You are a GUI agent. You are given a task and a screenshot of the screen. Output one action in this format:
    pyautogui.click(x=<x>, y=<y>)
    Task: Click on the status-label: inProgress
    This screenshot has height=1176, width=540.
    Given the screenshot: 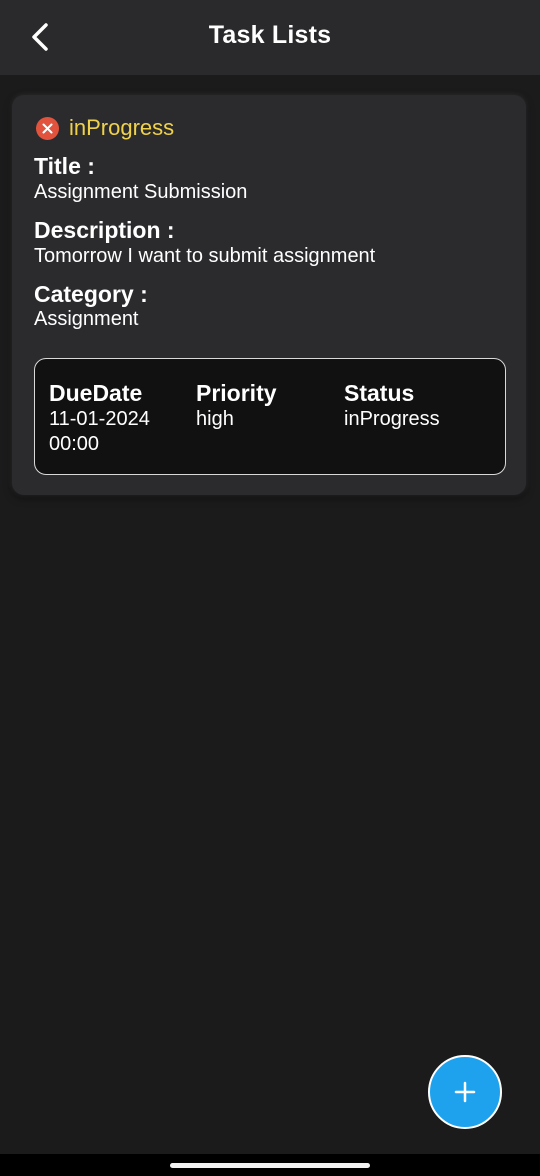 What is the action you would take?
    pyautogui.click(x=122, y=127)
    